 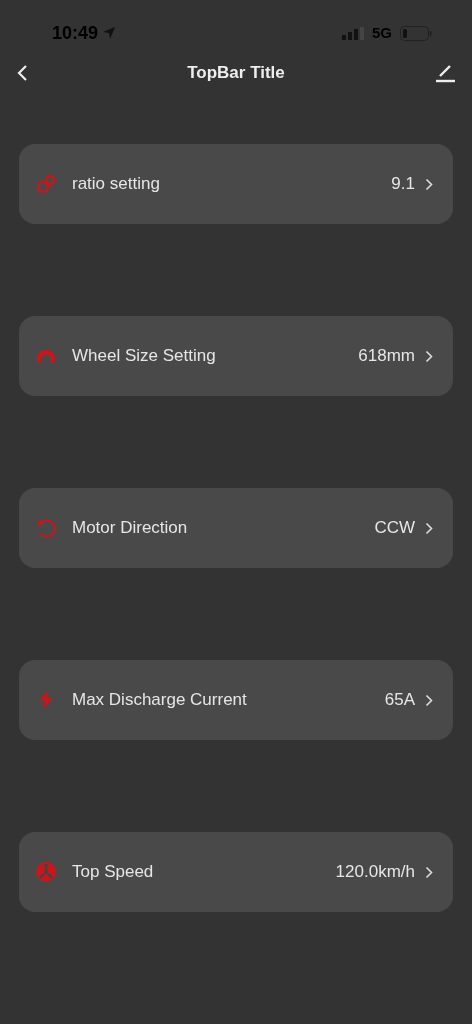 I want to click on setting-value: CCW, so click(x=394, y=528).